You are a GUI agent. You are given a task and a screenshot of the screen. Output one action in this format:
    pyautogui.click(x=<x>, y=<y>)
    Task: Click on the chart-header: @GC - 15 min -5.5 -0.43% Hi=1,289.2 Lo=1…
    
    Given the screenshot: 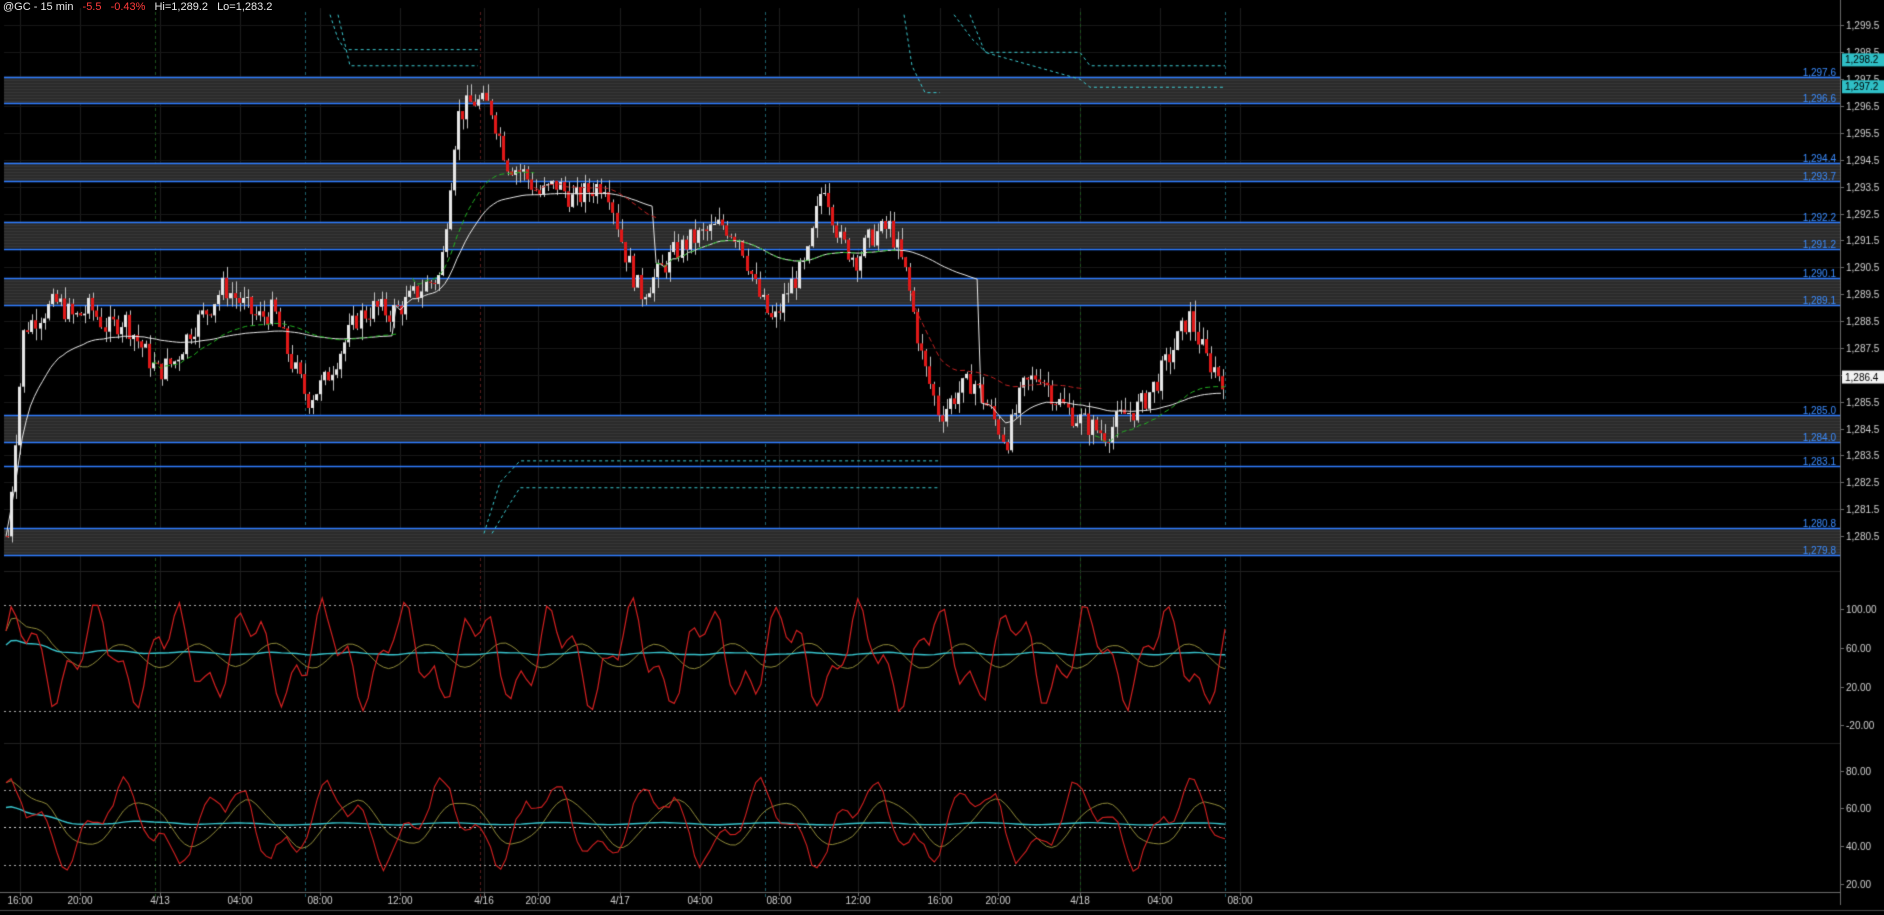 What is the action you would take?
    pyautogui.click(x=140, y=7)
    